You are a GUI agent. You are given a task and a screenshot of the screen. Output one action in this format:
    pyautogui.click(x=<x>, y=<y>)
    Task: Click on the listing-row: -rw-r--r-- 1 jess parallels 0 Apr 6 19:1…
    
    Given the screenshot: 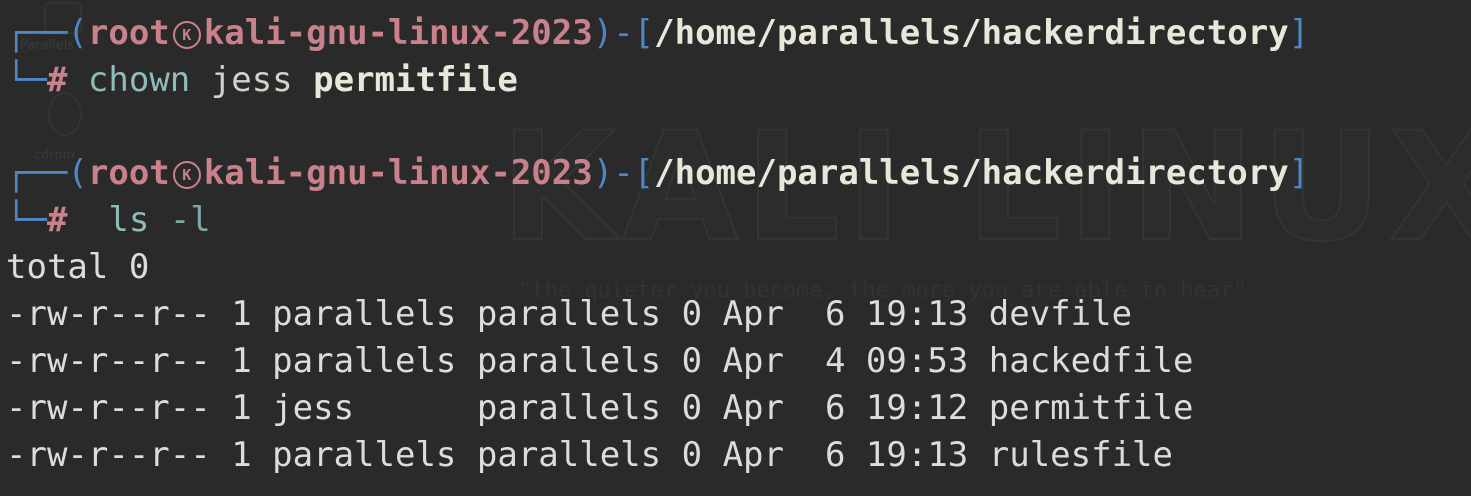 What is the action you would take?
    pyautogui.click(x=599, y=408)
    